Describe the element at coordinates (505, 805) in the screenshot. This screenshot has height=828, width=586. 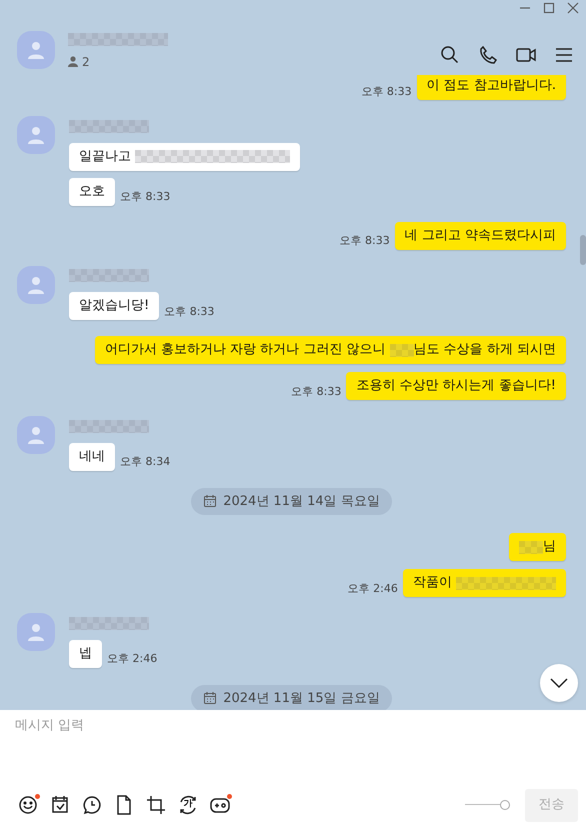
I see `slider-thumb` at that location.